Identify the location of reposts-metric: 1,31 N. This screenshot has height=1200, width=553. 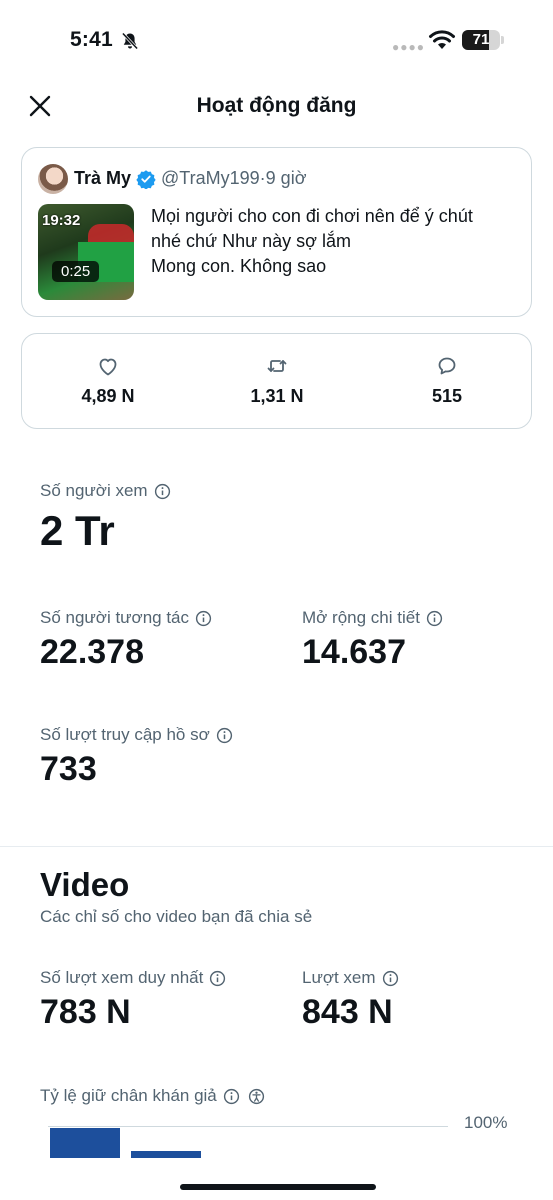
(277, 380).